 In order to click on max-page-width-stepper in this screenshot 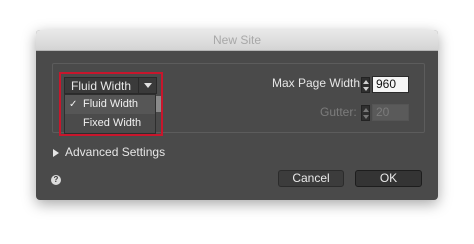, I will do `click(365, 85)`.